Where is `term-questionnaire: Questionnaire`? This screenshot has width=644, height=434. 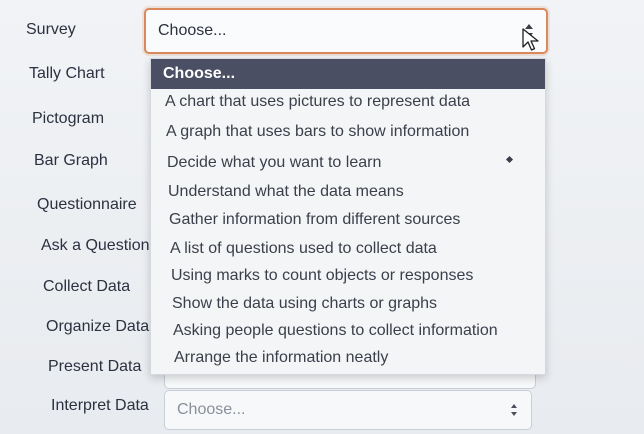
term-questionnaire: Questionnaire is located at coordinates (87, 204).